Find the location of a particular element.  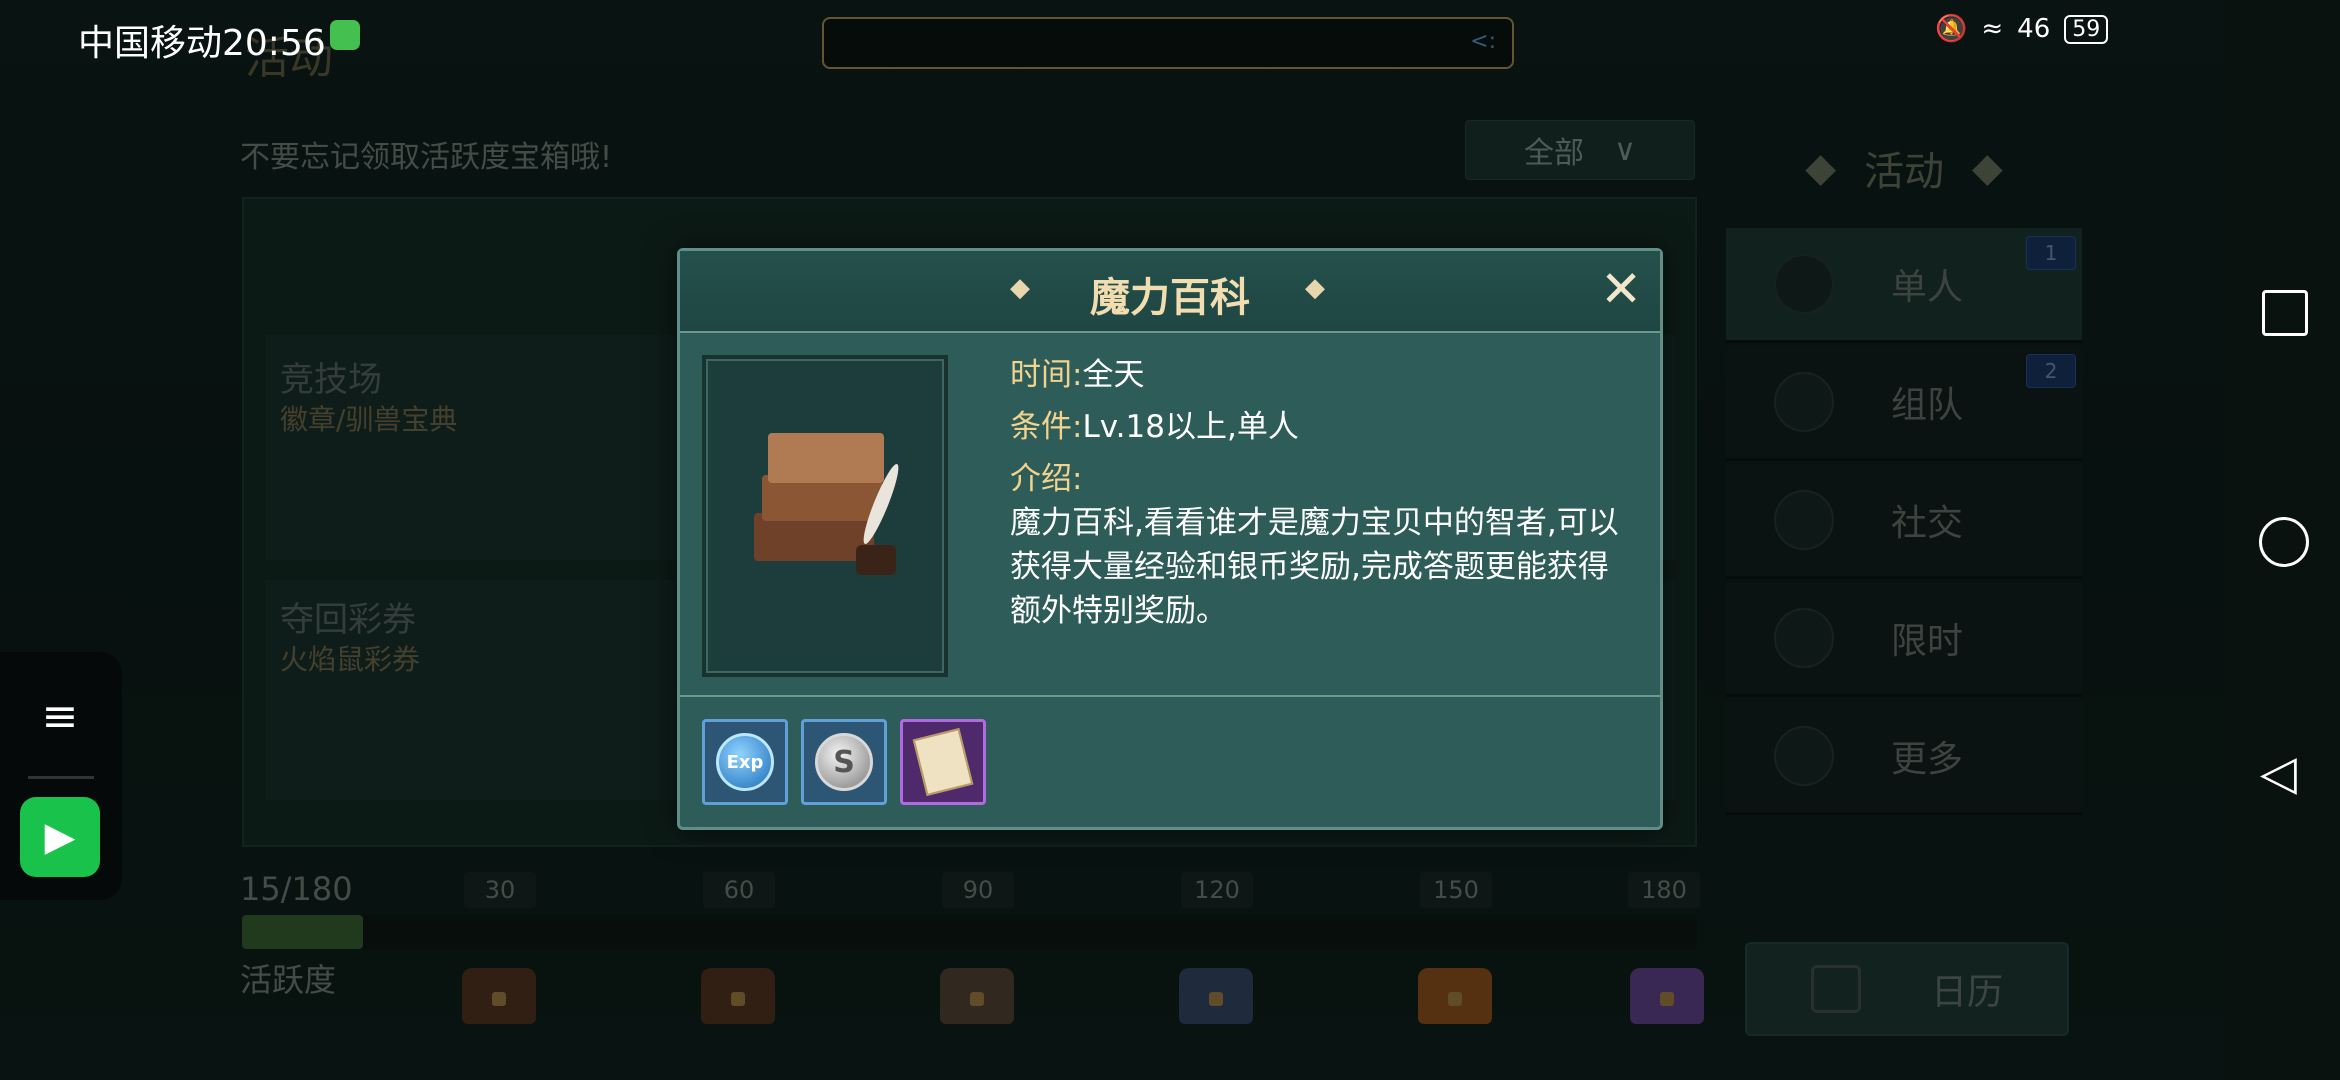

dialog-header: ◆ 魔力百科 ◆ ✕ is located at coordinates (1170, 292).